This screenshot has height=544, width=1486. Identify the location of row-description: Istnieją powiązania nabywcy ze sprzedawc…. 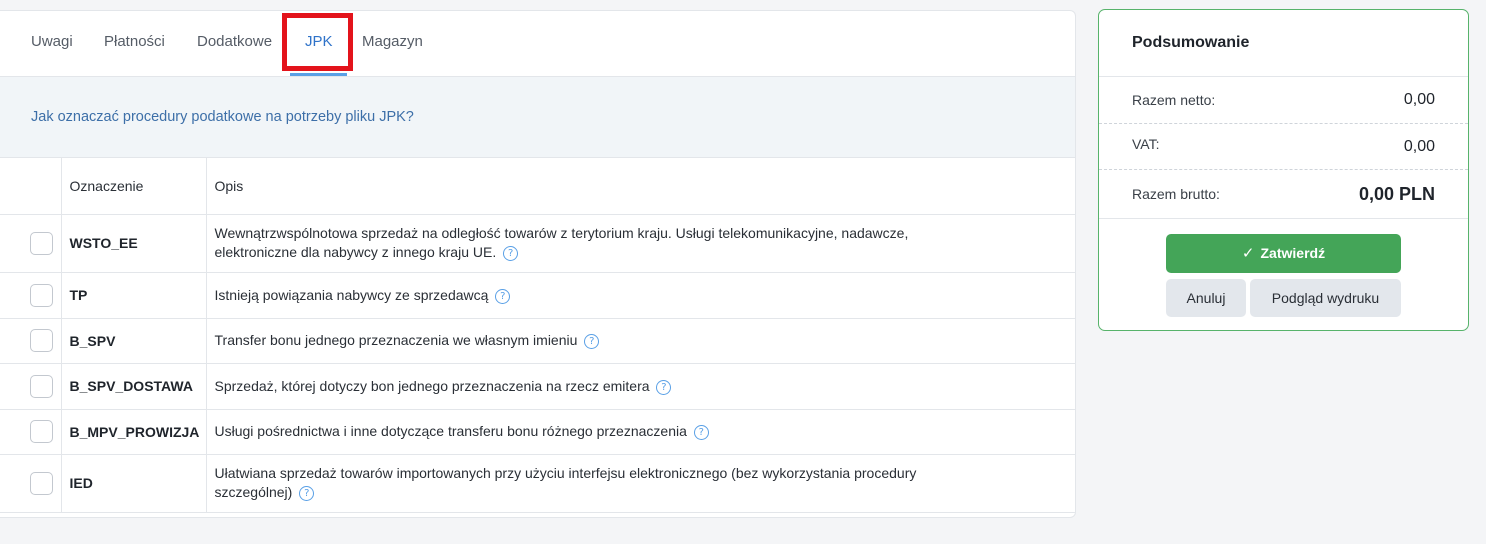
(351, 294).